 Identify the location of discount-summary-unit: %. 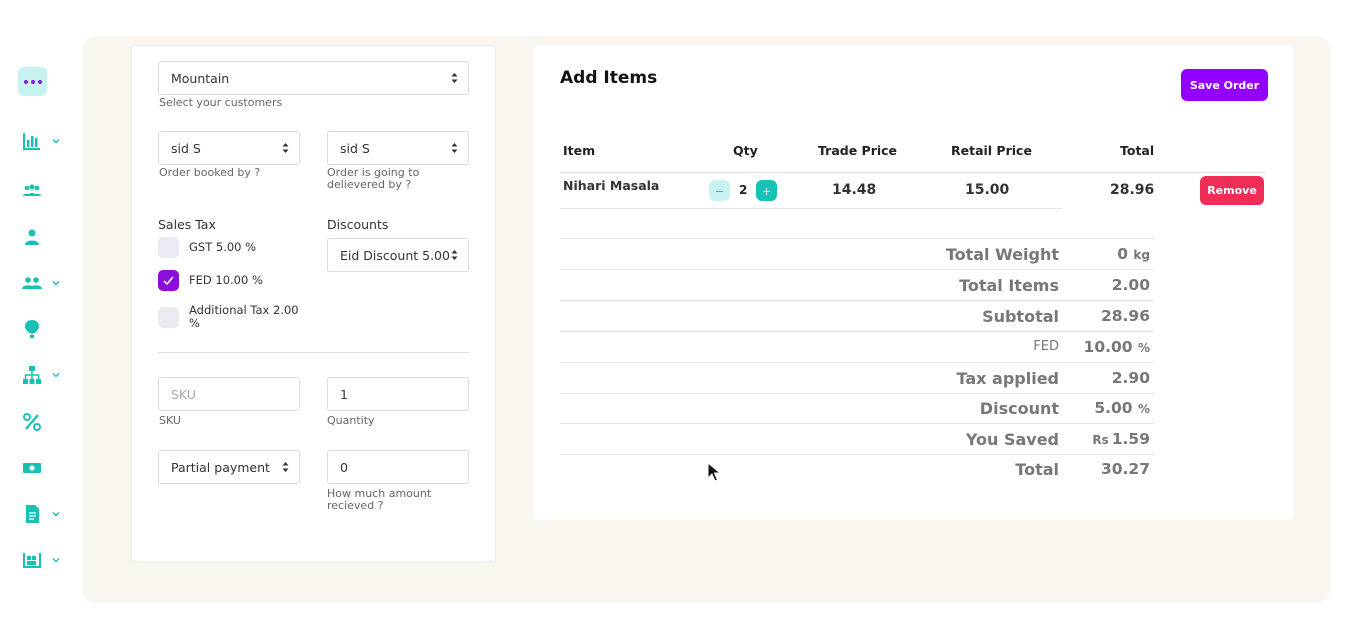
(1143, 409).